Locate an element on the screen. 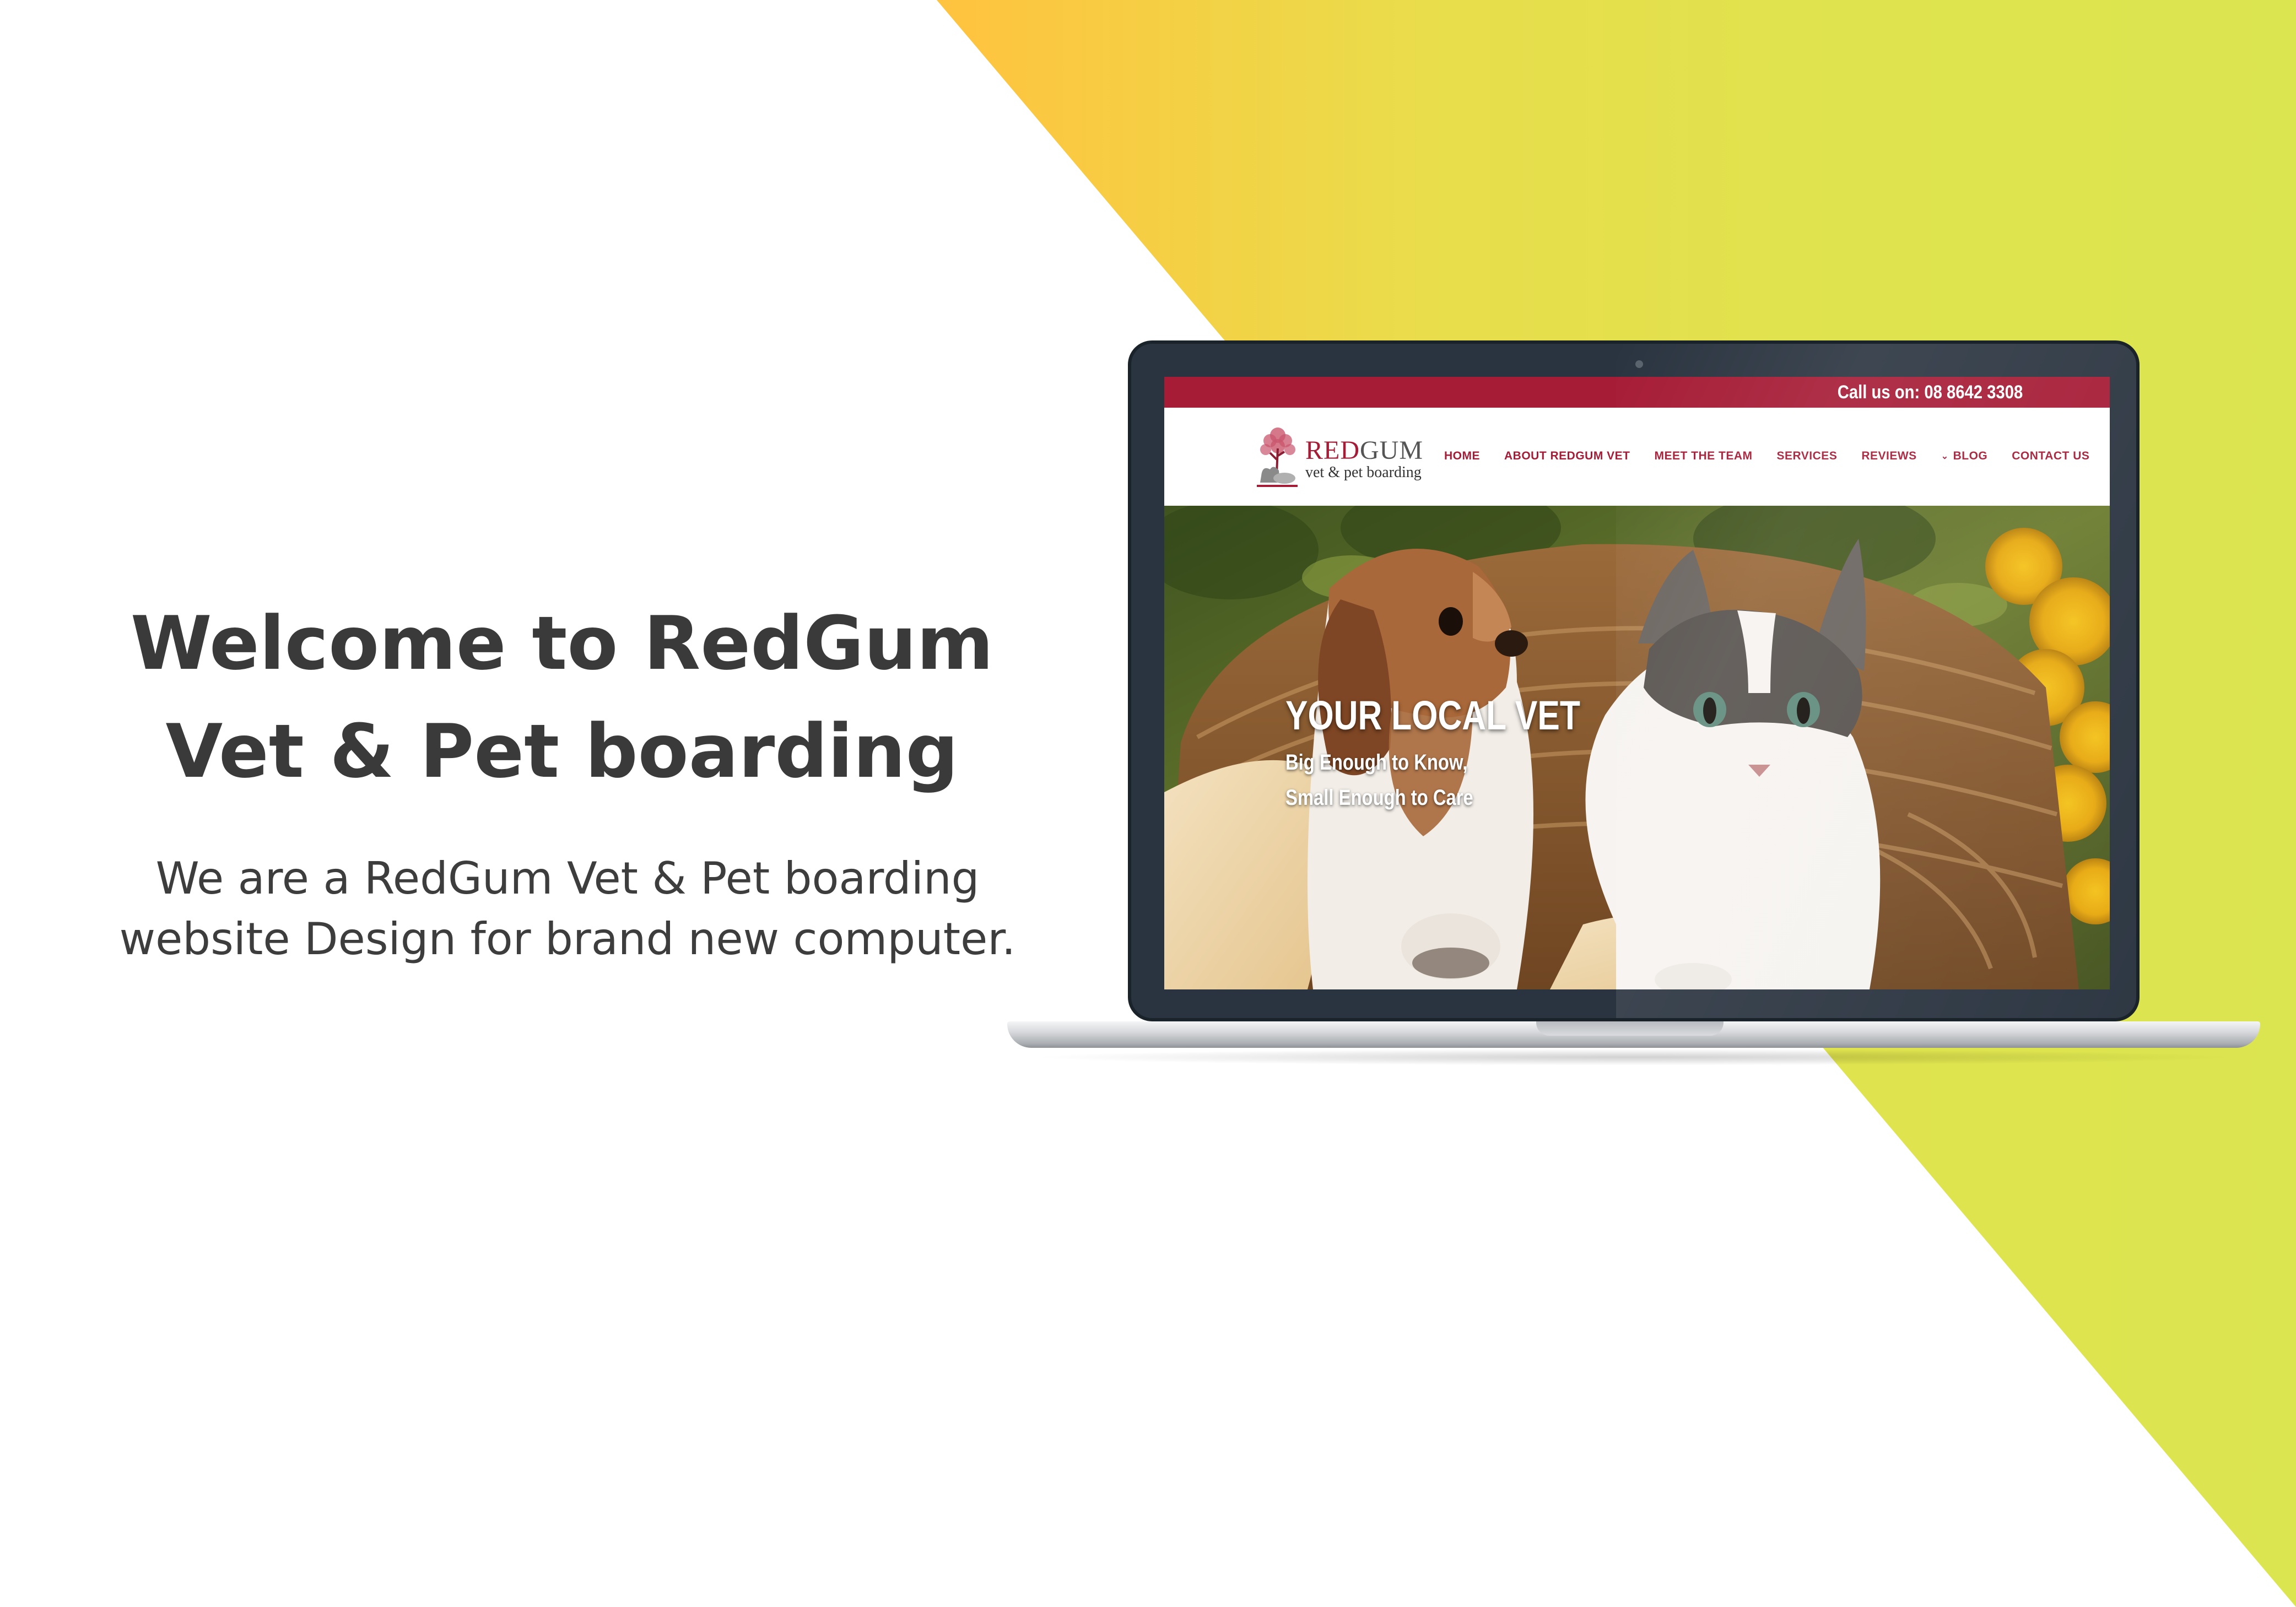 This screenshot has height=1607, width=2296. logo-wordmark-red: RED is located at coordinates (1332, 450).